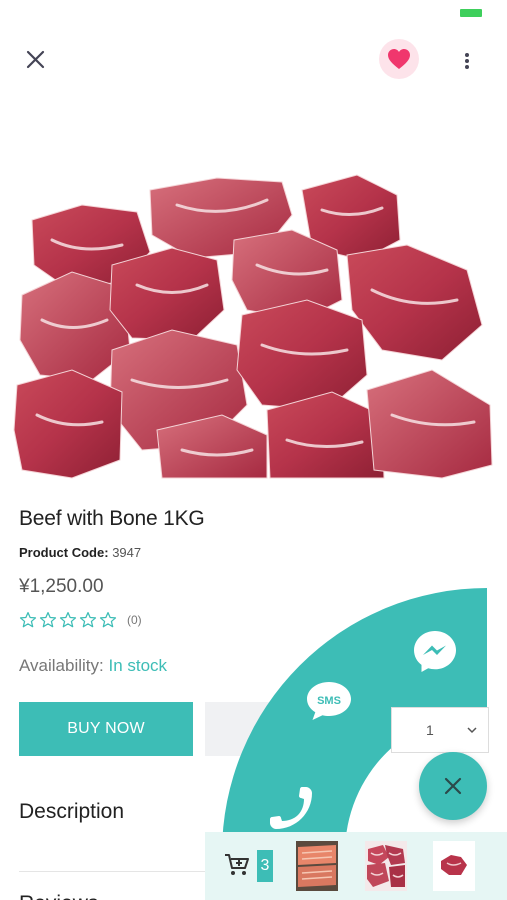 This screenshot has height=900, width=507. Describe the element at coordinates (356, 866) in the screenshot. I see `cart-bar: 3` at that location.